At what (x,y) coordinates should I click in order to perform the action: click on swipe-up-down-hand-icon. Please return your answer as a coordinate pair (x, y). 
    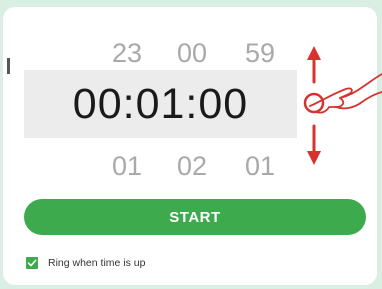
    Looking at the image, I should click on (342, 105).